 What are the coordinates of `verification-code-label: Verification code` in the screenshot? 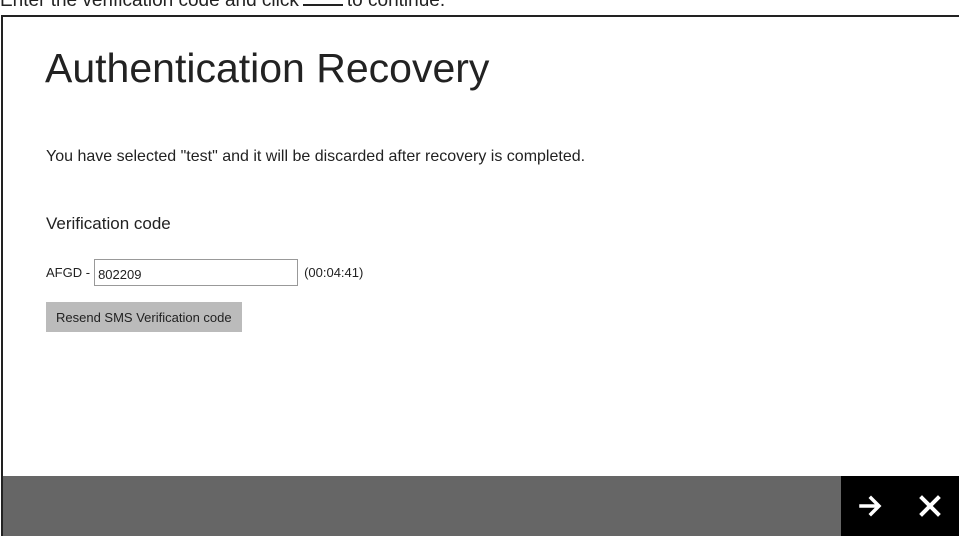 It's located at (108, 223).